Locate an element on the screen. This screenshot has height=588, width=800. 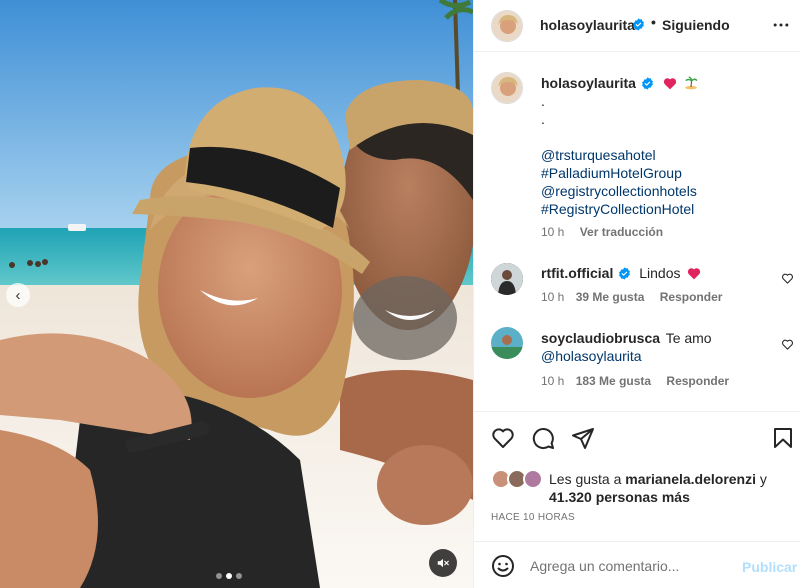
carousel-dot-active is located at coordinates (229, 576).